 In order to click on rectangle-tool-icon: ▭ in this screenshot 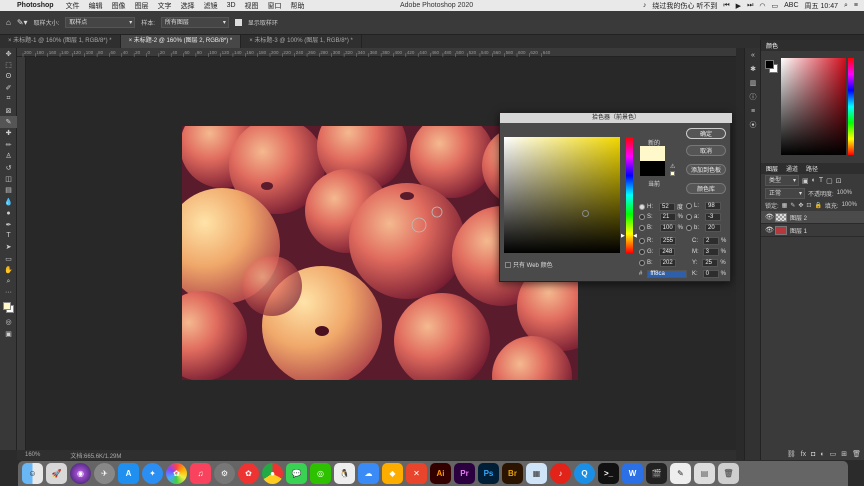, I will do `click(8, 258)`.